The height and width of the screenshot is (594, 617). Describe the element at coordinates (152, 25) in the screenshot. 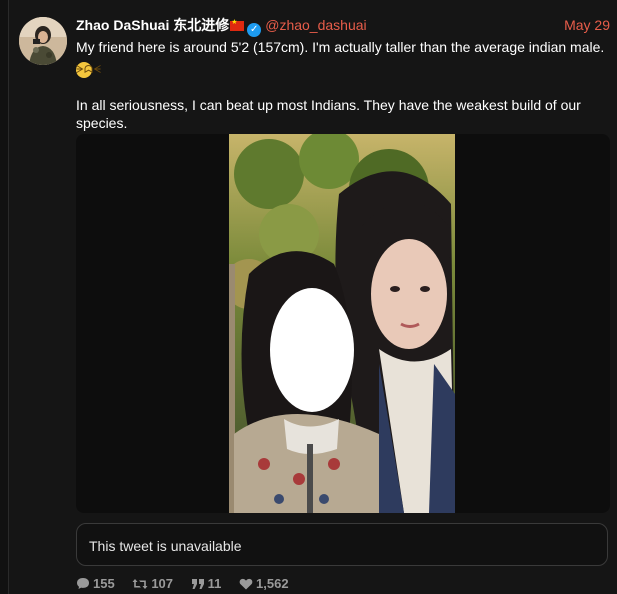

I see `display-name: Zhao DaShuai 东北进修` at that location.